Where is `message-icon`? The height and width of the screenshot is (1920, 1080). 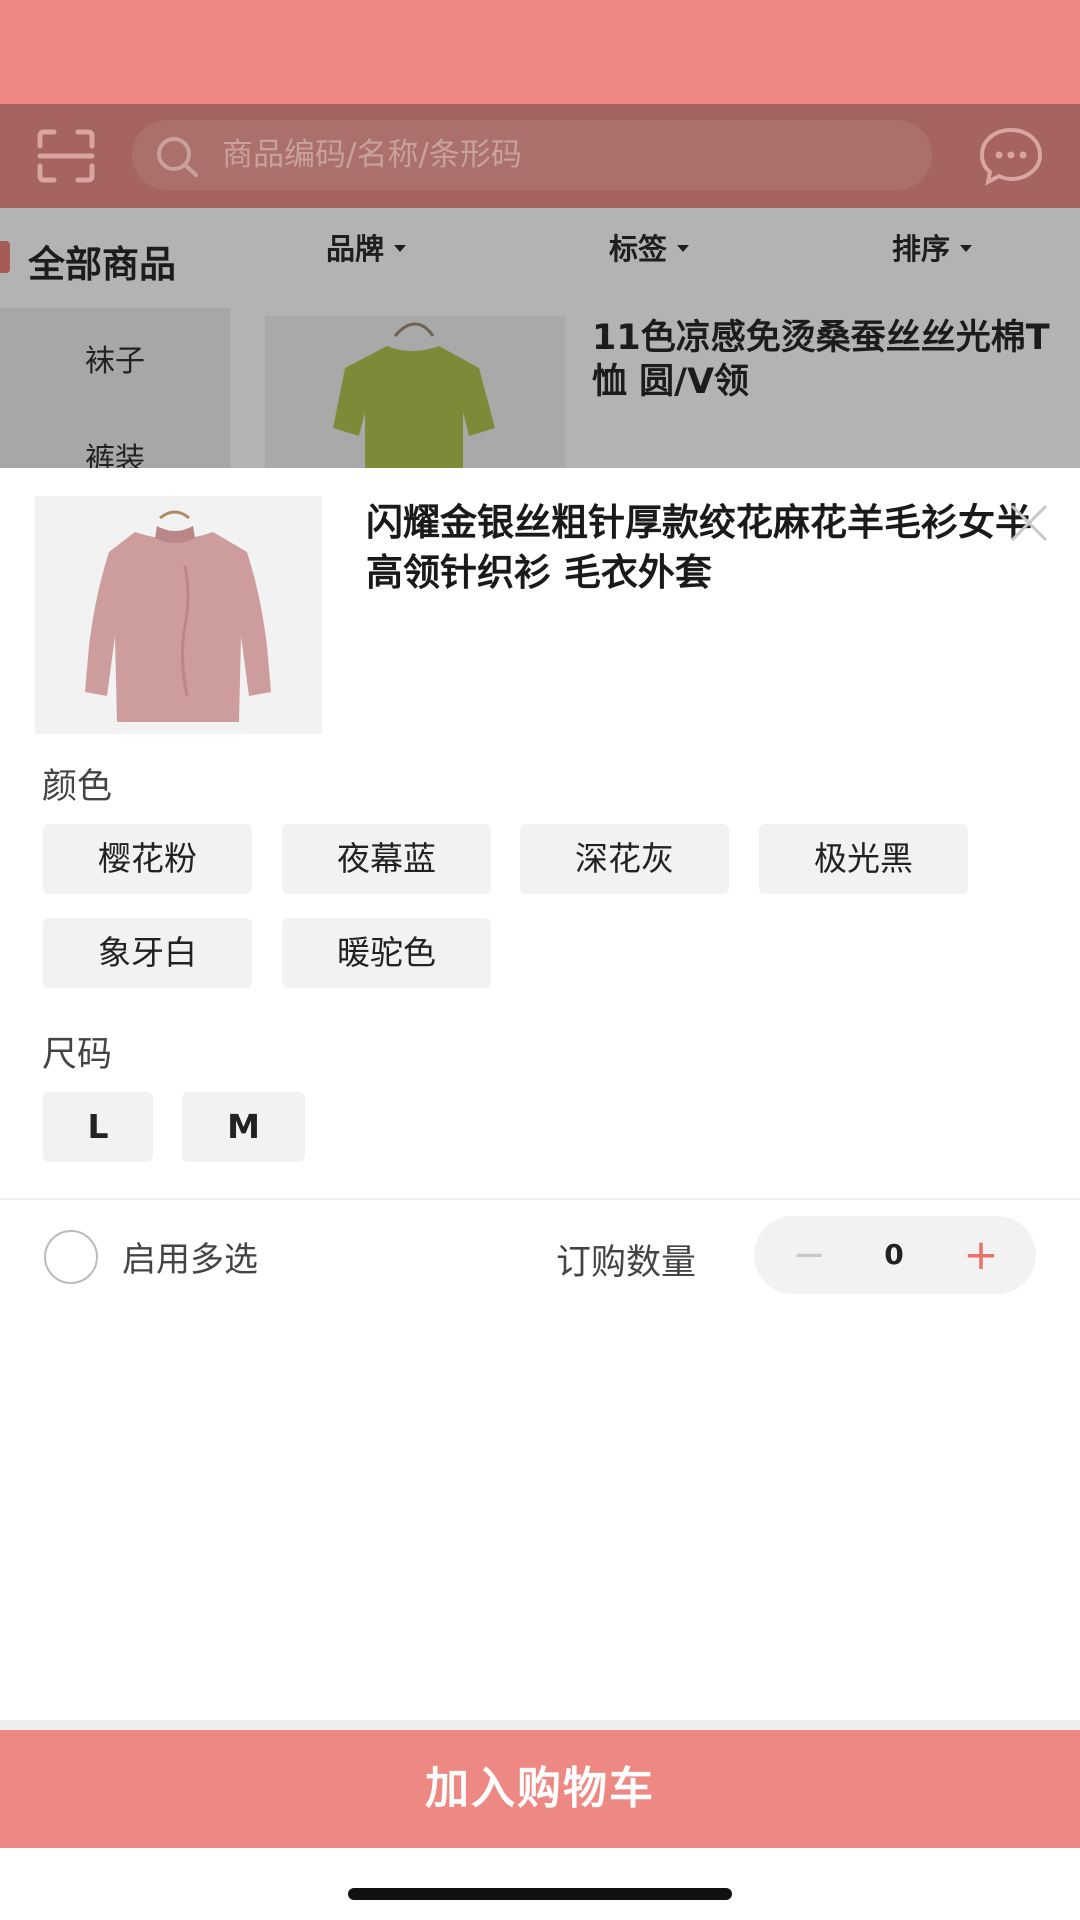
message-icon is located at coordinates (1011, 156).